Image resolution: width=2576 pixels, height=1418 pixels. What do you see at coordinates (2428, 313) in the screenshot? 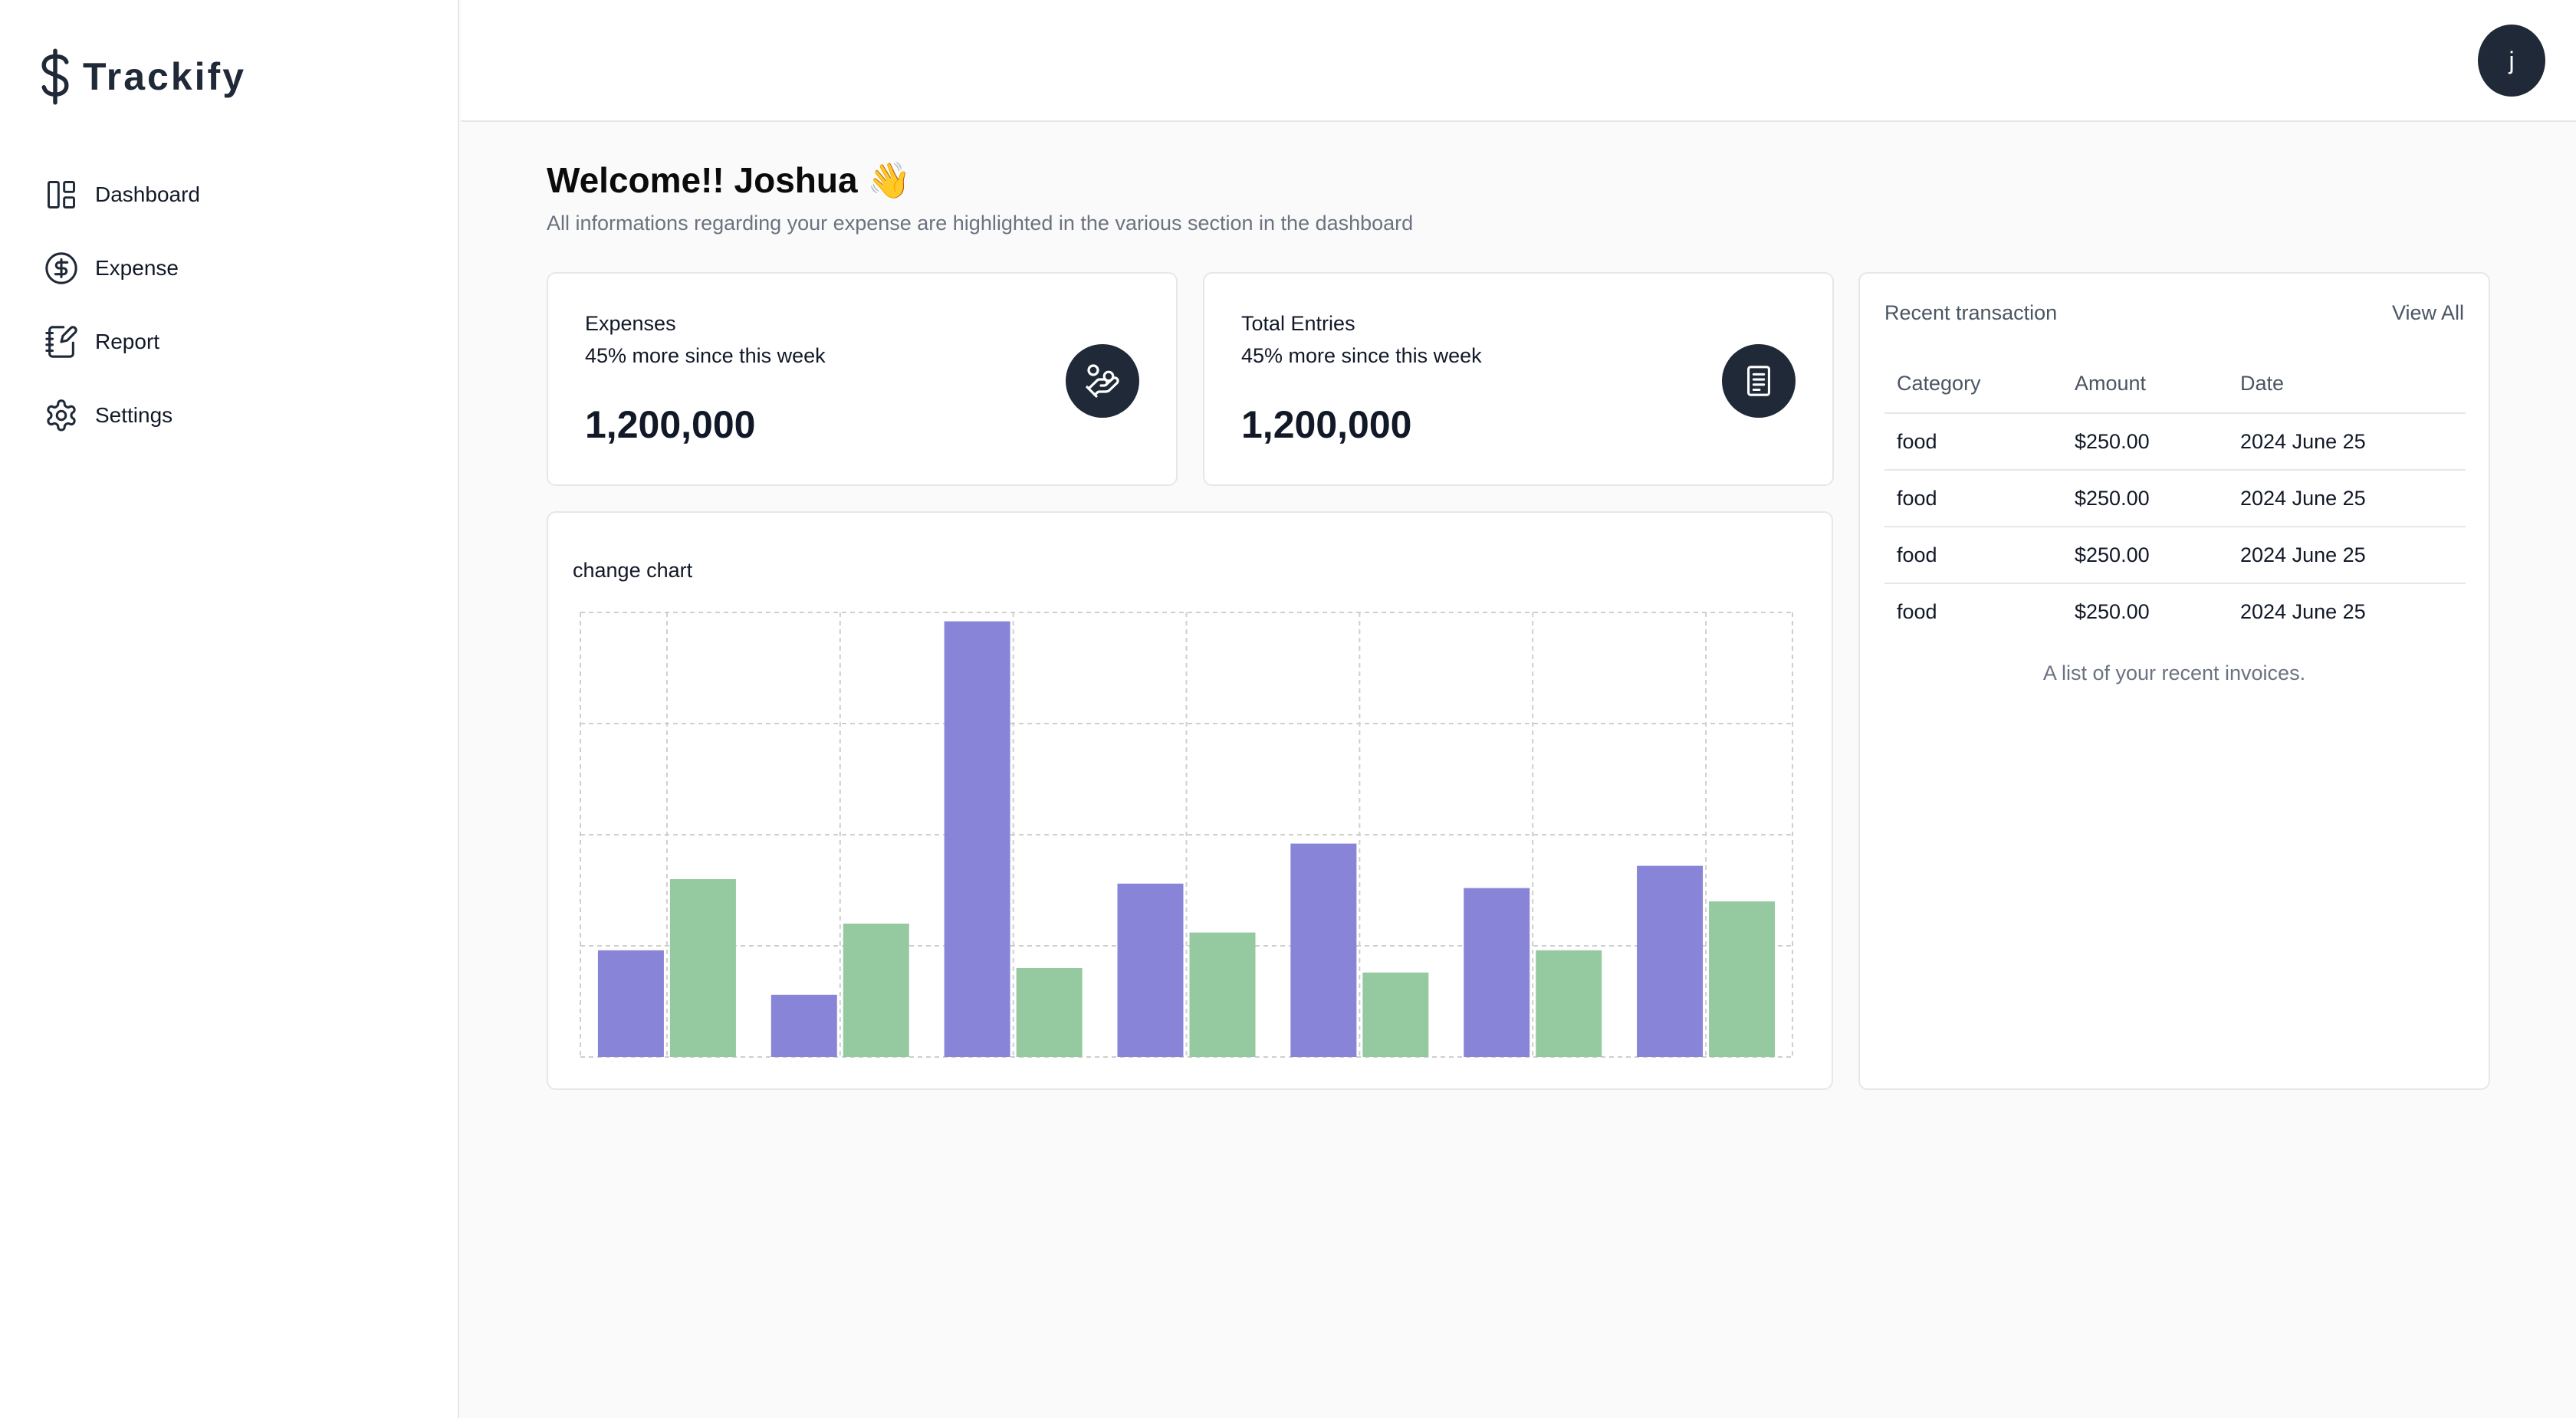
I see `view-all-link: View All` at bounding box center [2428, 313].